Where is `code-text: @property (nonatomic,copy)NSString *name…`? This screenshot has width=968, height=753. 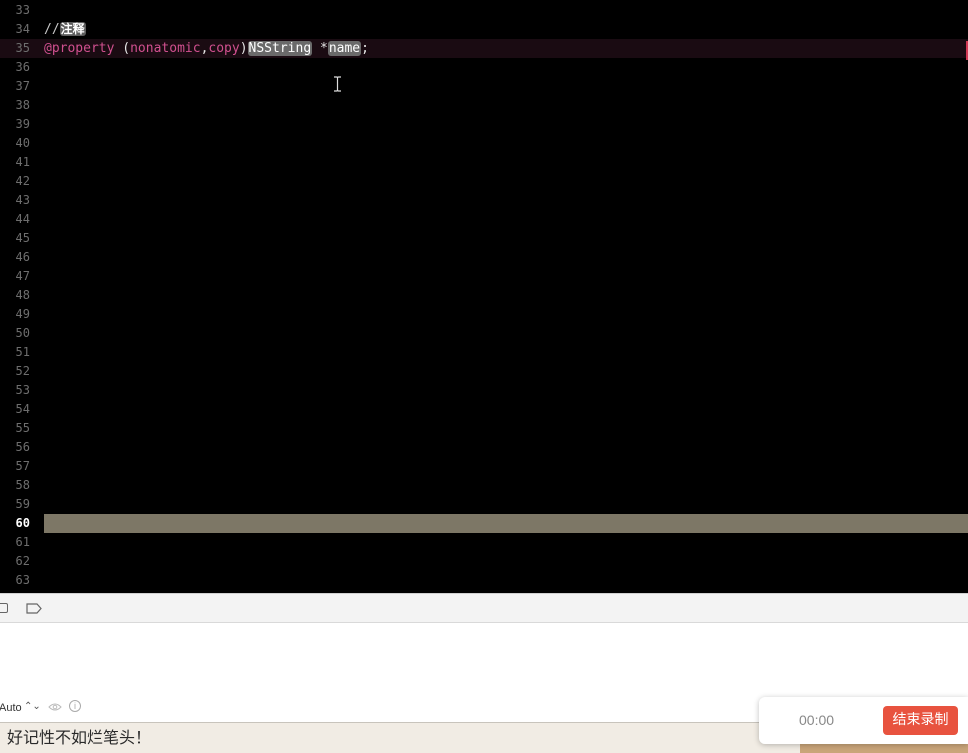 code-text: @property (nonatomic,copy)NSString *name… is located at coordinates (206, 48).